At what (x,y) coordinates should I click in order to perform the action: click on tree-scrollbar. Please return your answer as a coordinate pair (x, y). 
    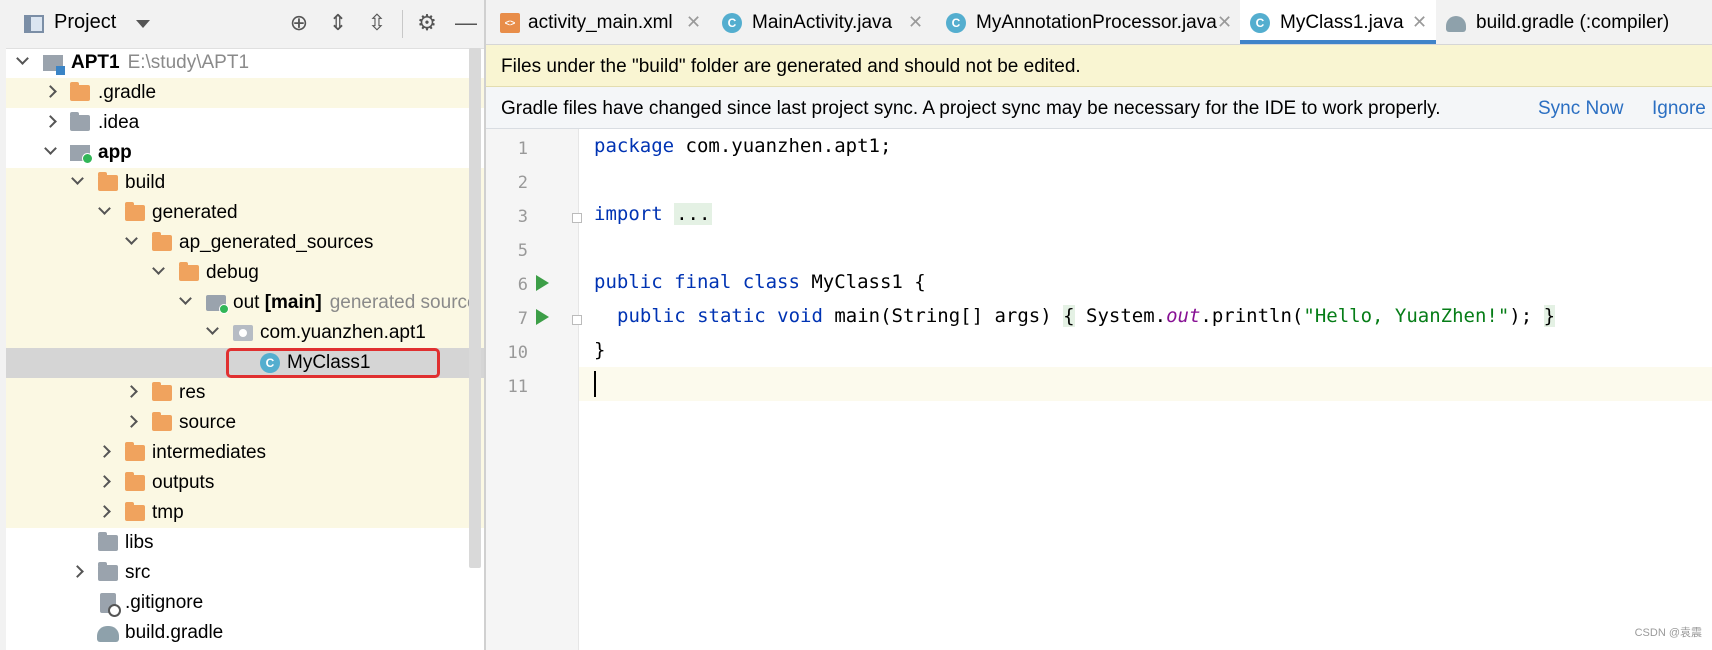
    Looking at the image, I should click on (475, 308).